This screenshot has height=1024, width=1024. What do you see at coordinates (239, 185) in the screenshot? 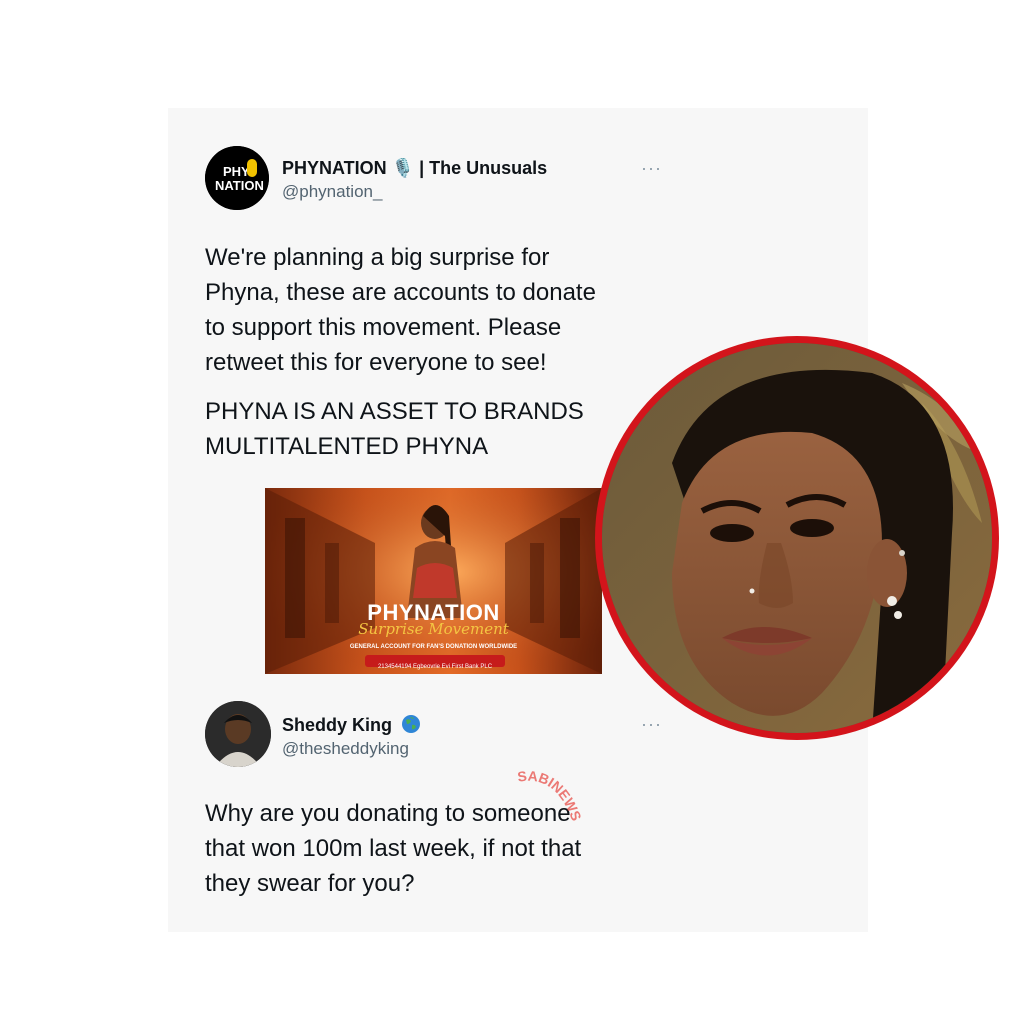
I see `avatar-text-bottom: NATION` at bounding box center [239, 185].